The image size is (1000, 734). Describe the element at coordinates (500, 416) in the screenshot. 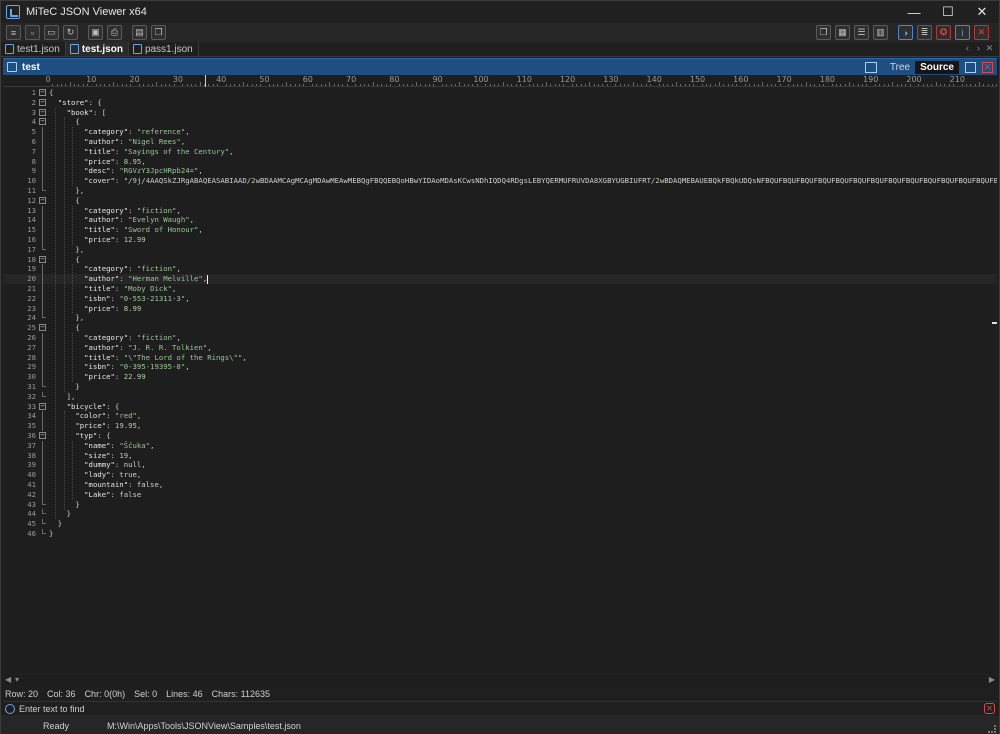

I see `code-line: 34 "color": "red",` at that location.